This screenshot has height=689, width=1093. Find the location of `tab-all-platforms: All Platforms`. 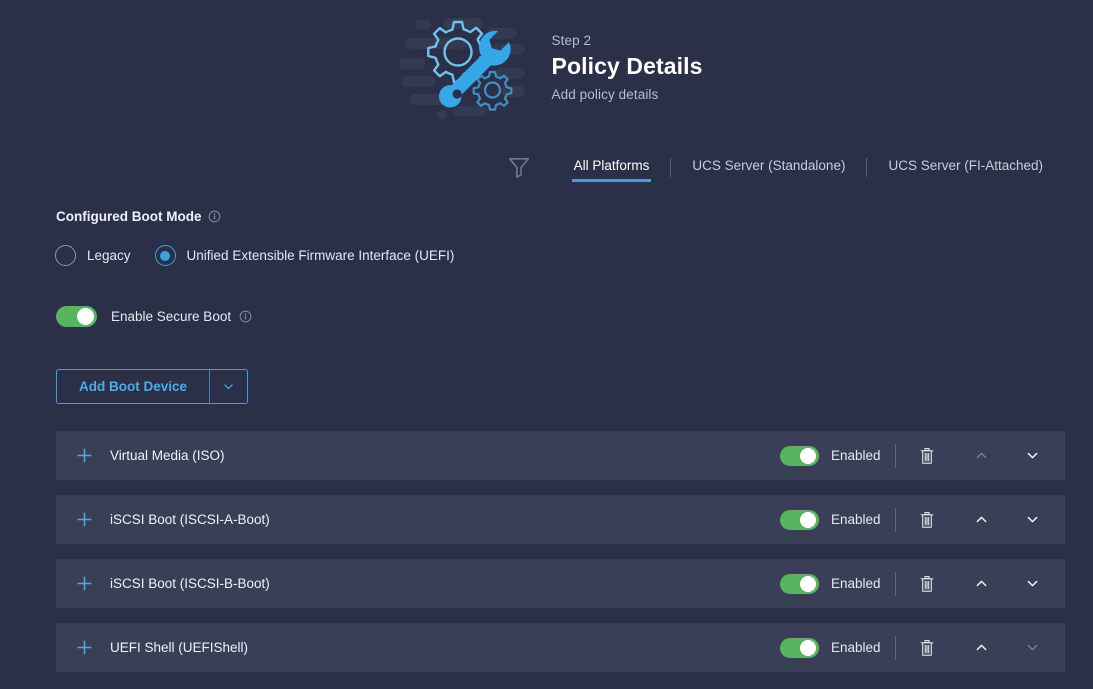

tab-all-platforms: All Platforms is located at coordinates (612, 167).